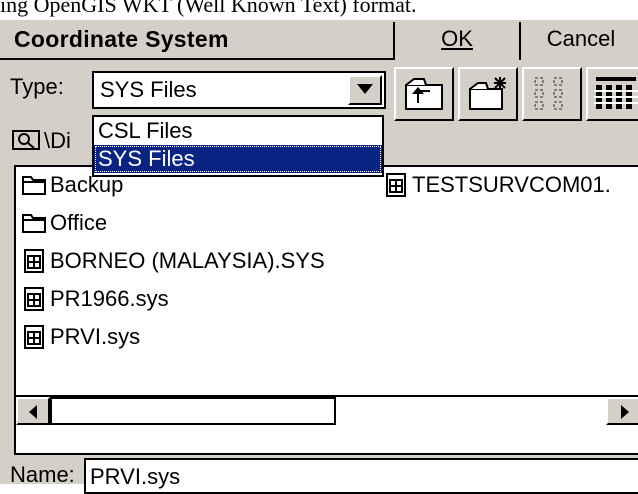 The height and width of the screenshot is (494, 638). I want to click on chevron-down-icon, so click(365, 89).